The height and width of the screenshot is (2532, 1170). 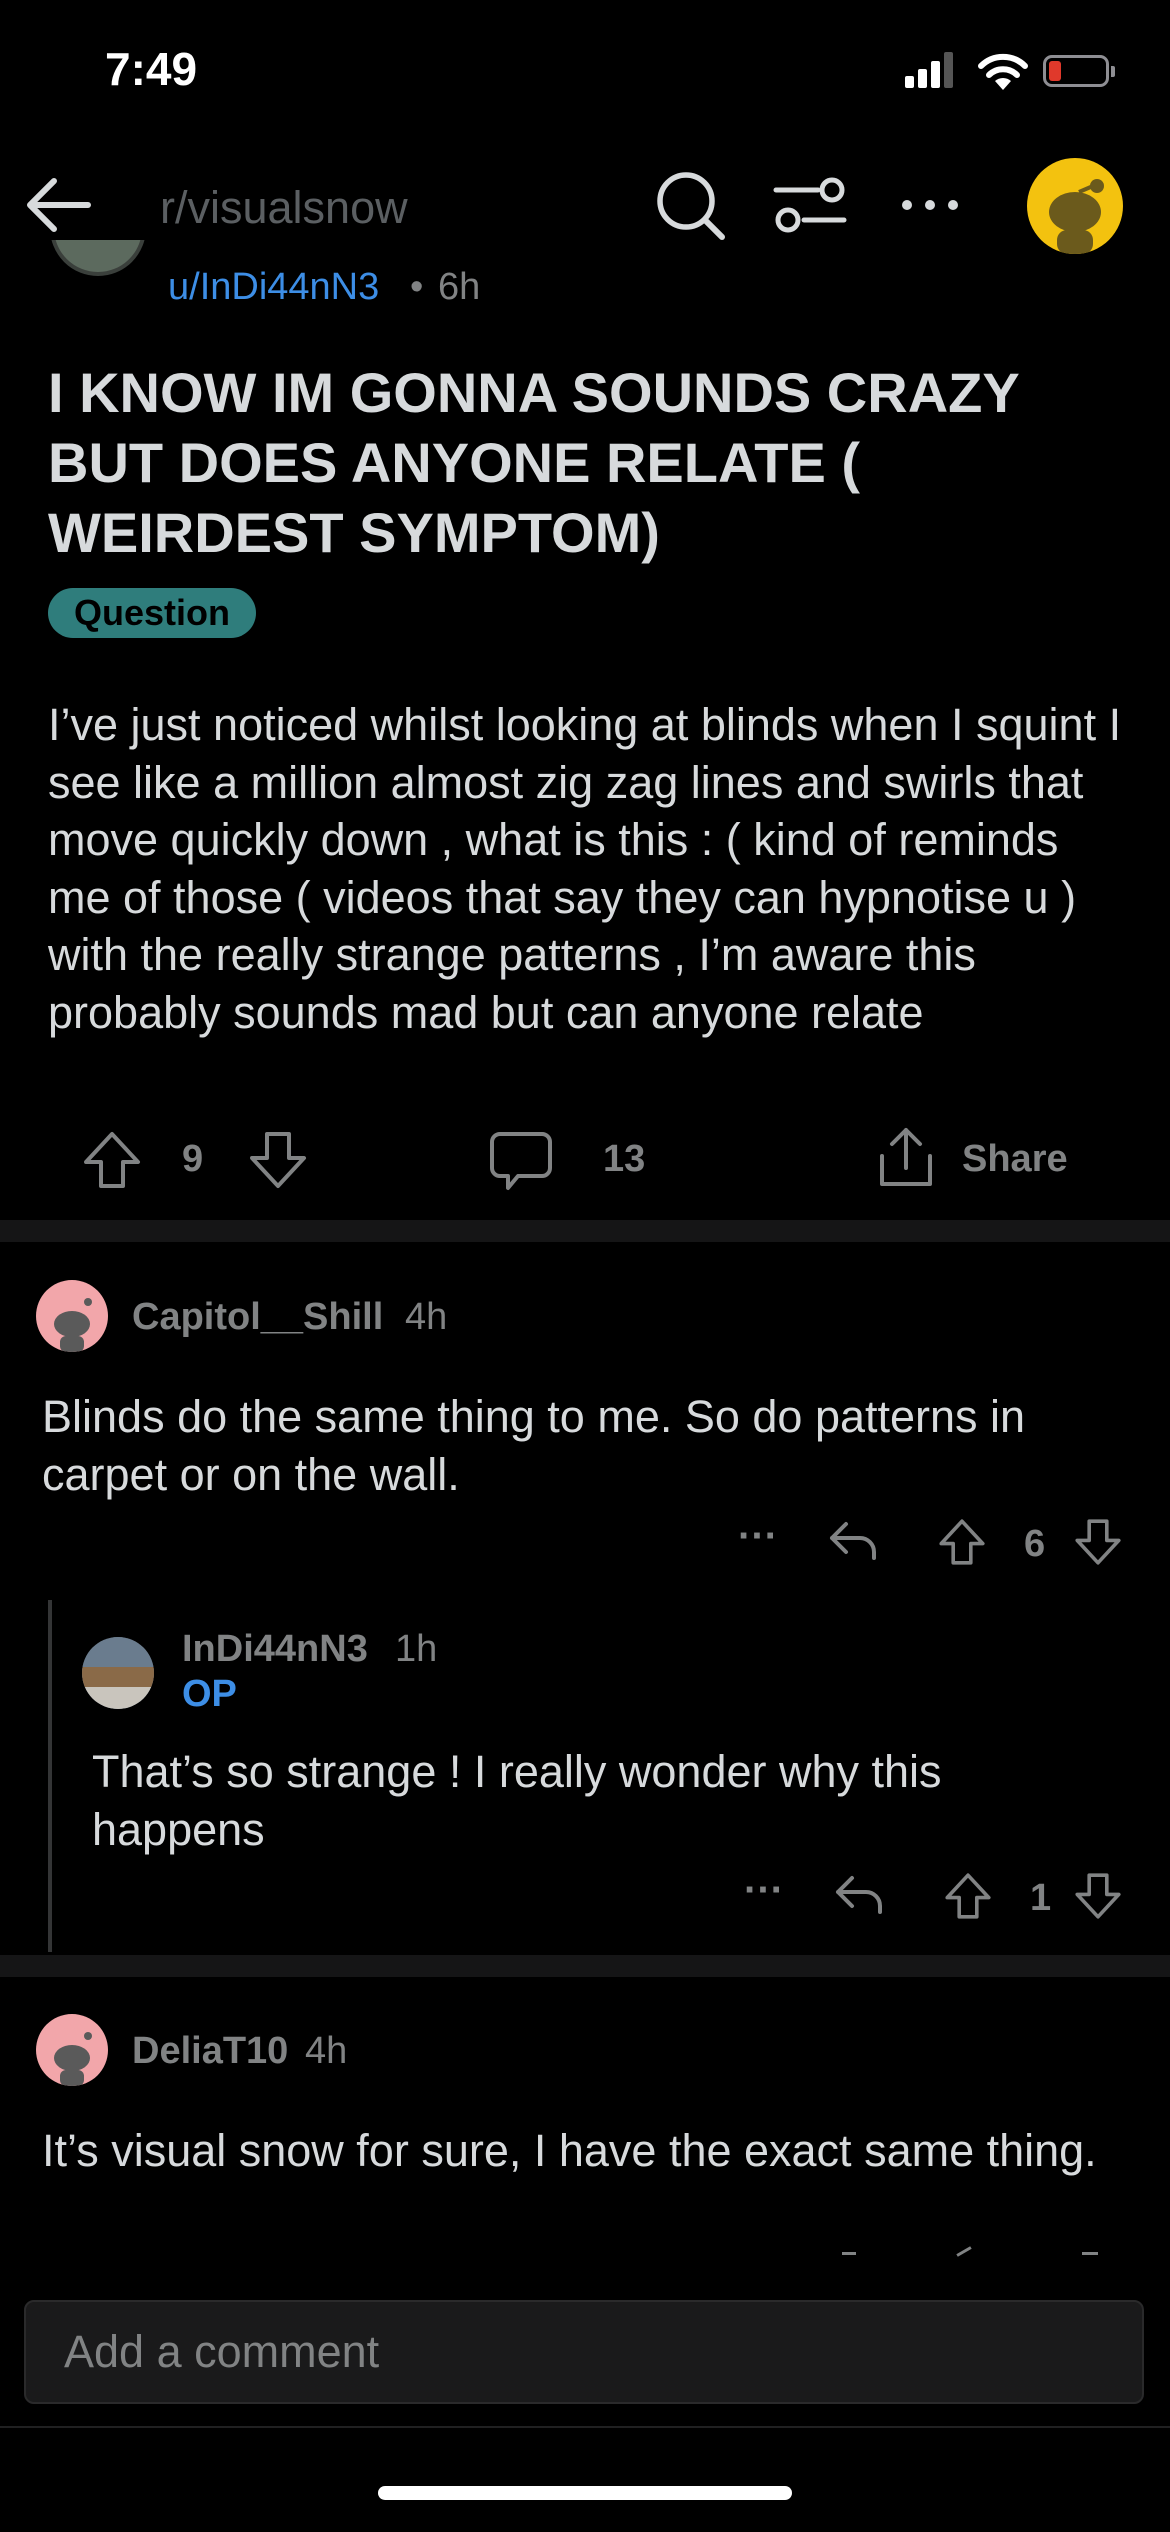 What do you see at coordinates (416, 1649) in the screenshot?
I see `comment-time: 1h` at bounding box center [416, 1649].